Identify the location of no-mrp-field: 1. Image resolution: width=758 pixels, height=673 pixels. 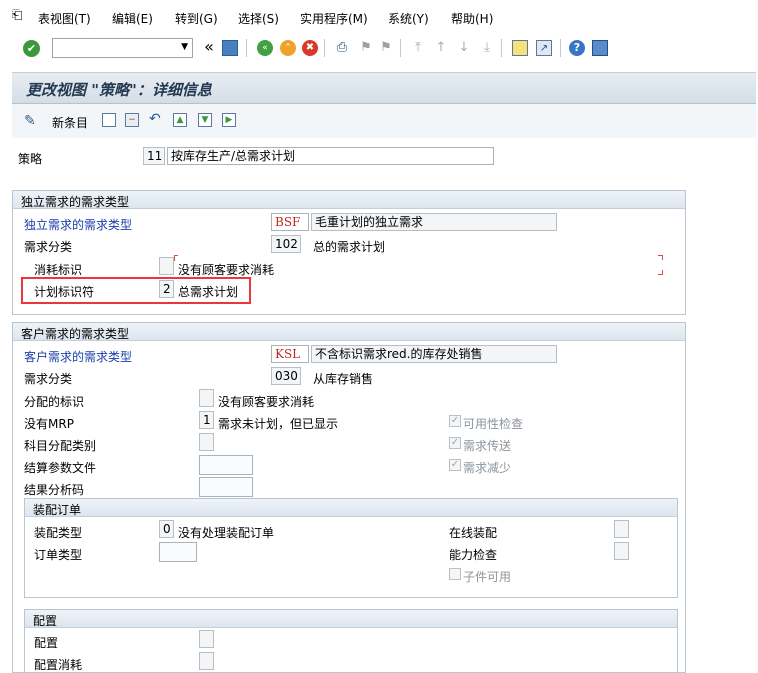
(206, 420).